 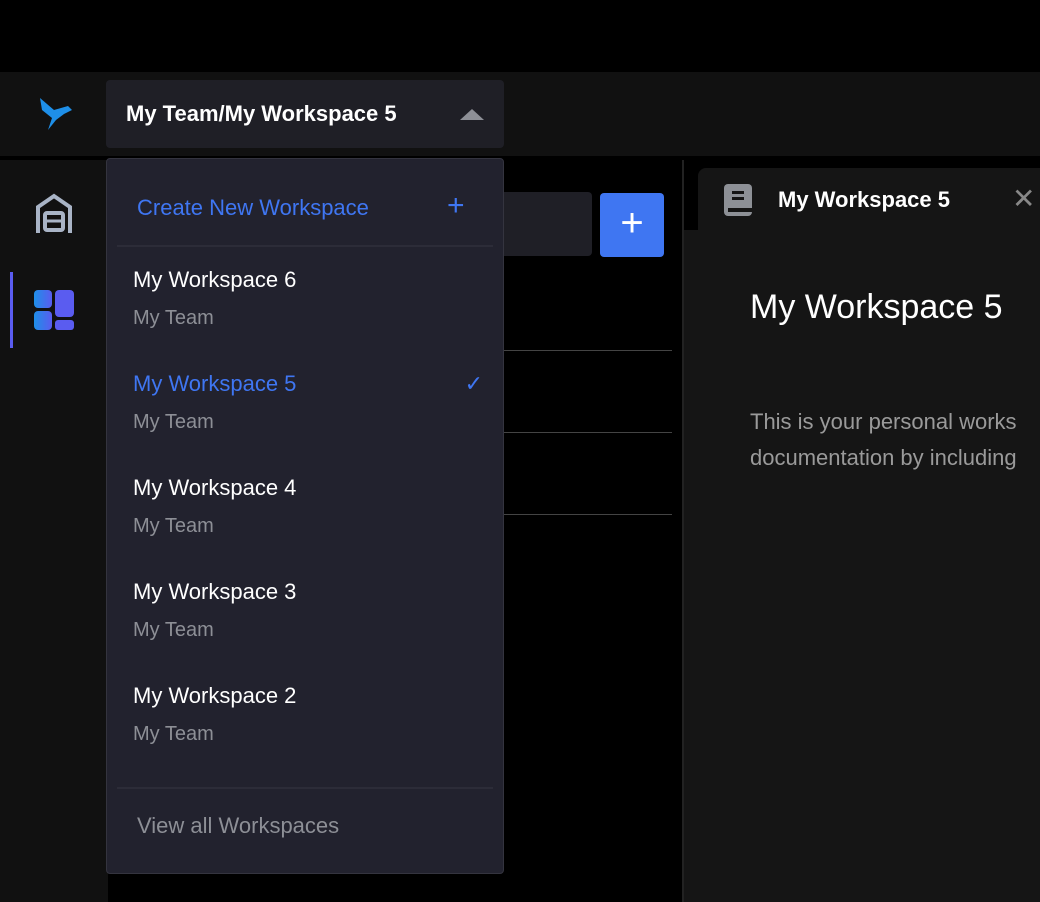 What do you see at coordinates (883, 421) in the screenshot?
I see `body-line: This is your personal works` at bounding box center [883, 421].